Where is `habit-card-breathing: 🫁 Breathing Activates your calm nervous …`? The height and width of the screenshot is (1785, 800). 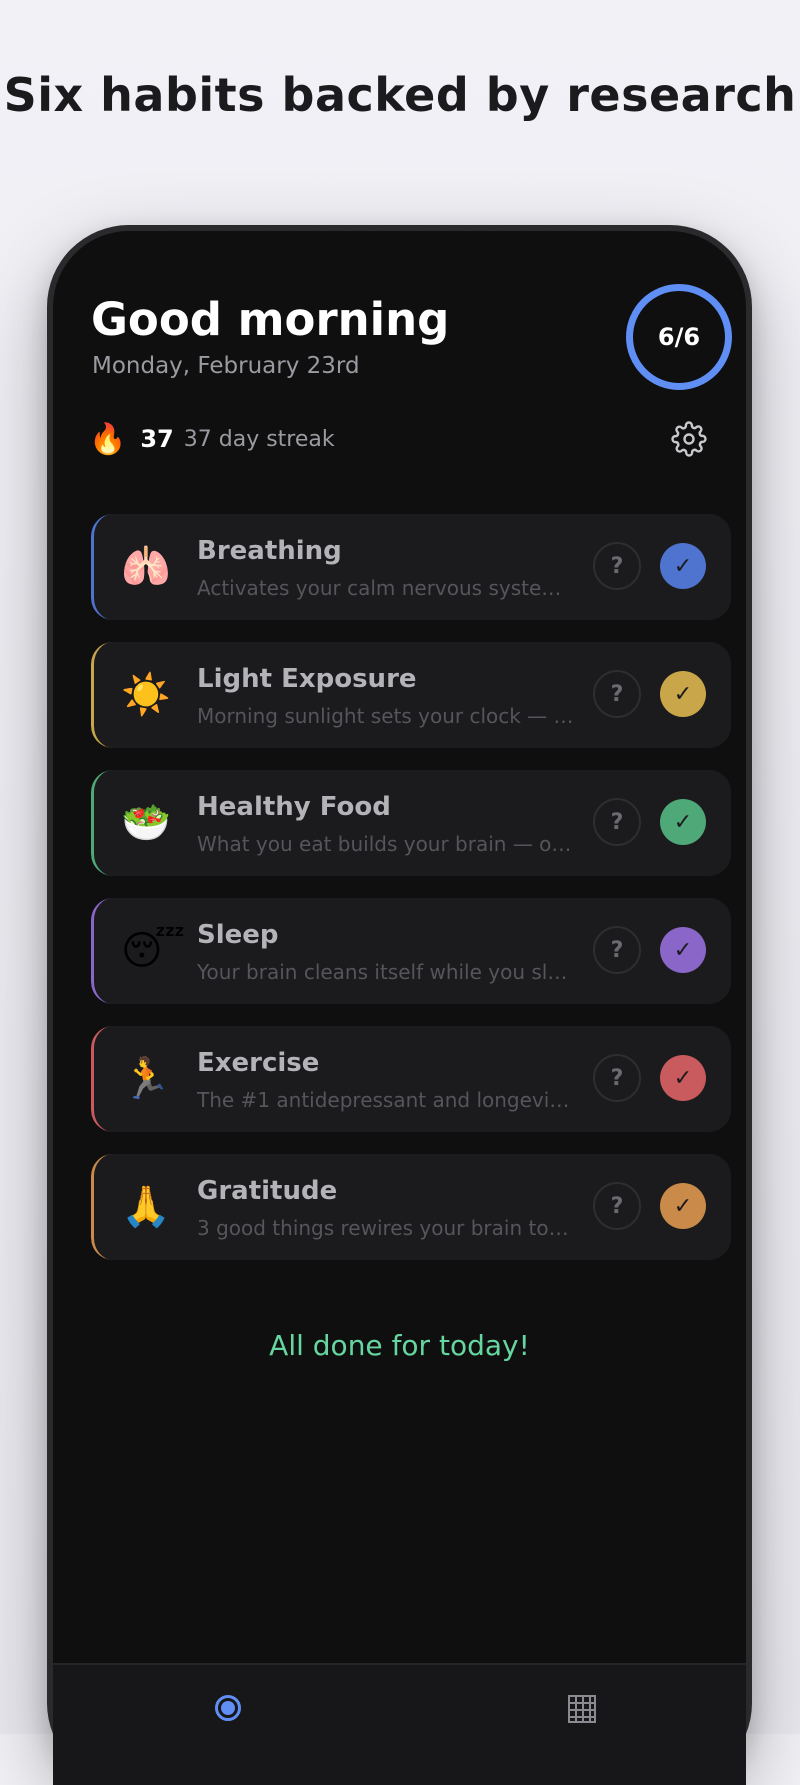 habit-card-breathing: 🫁 Breathing Activates your calm nervous … is located at coordinates (411, 567).